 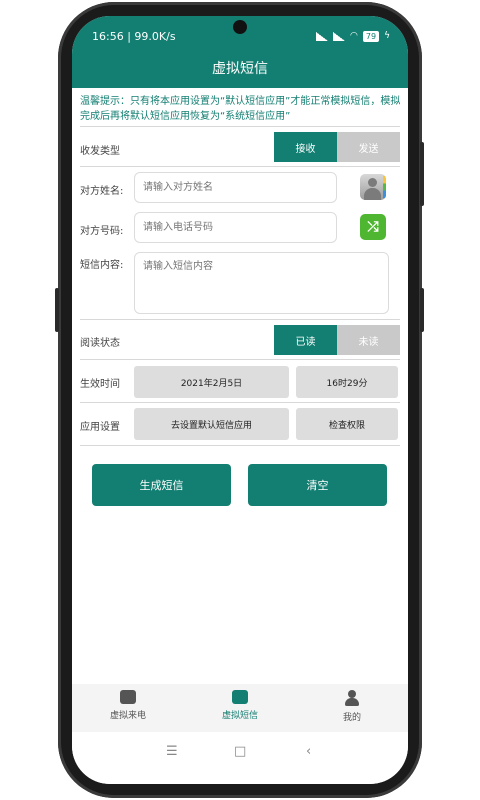 What do you see at coordinates (155, 36) in the screenshot?
I see `network-speed: 99.0K/s` at bounding box center [155, 36].